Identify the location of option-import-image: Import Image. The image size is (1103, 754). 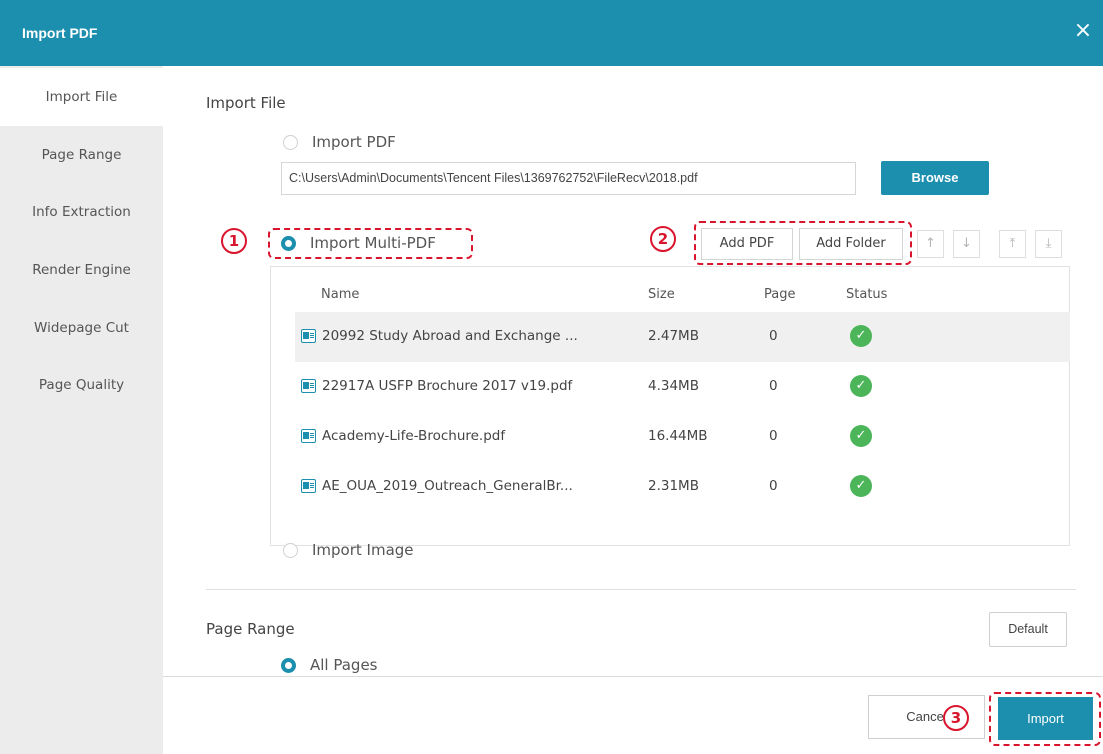
(348, 550).